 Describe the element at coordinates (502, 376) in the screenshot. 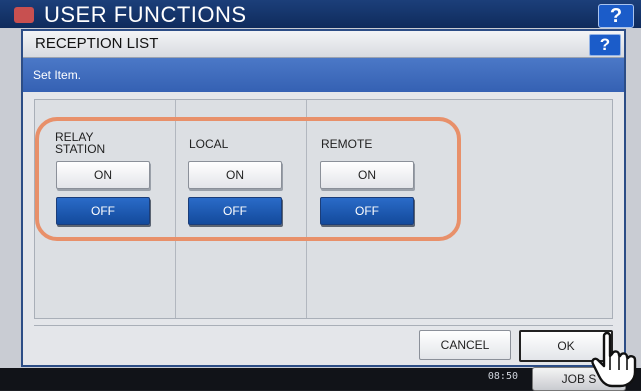

I see `clock-time: 08:50` at that location.